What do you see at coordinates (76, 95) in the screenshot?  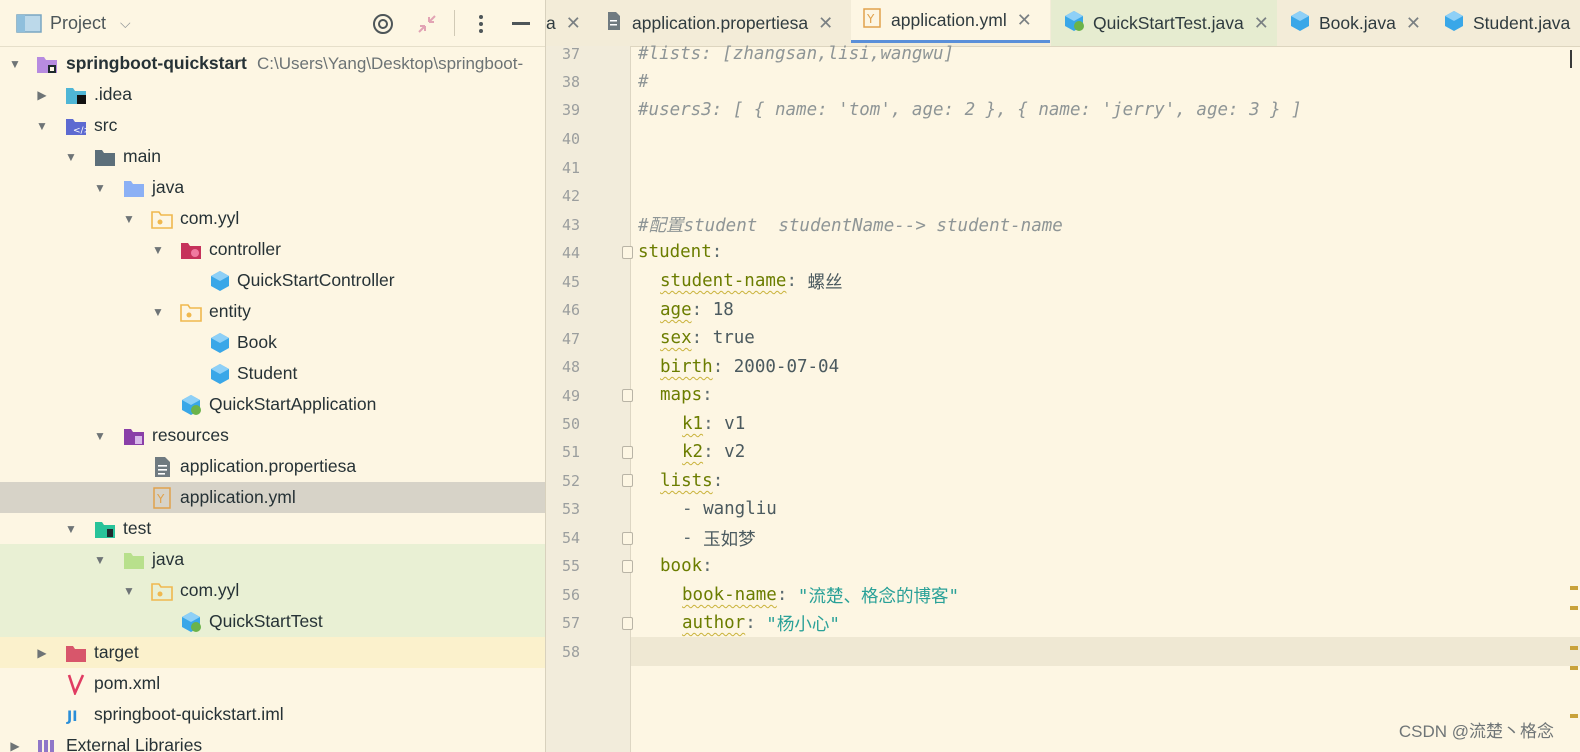 I see `idea-folder-icon` at bounding box center [76, 95].